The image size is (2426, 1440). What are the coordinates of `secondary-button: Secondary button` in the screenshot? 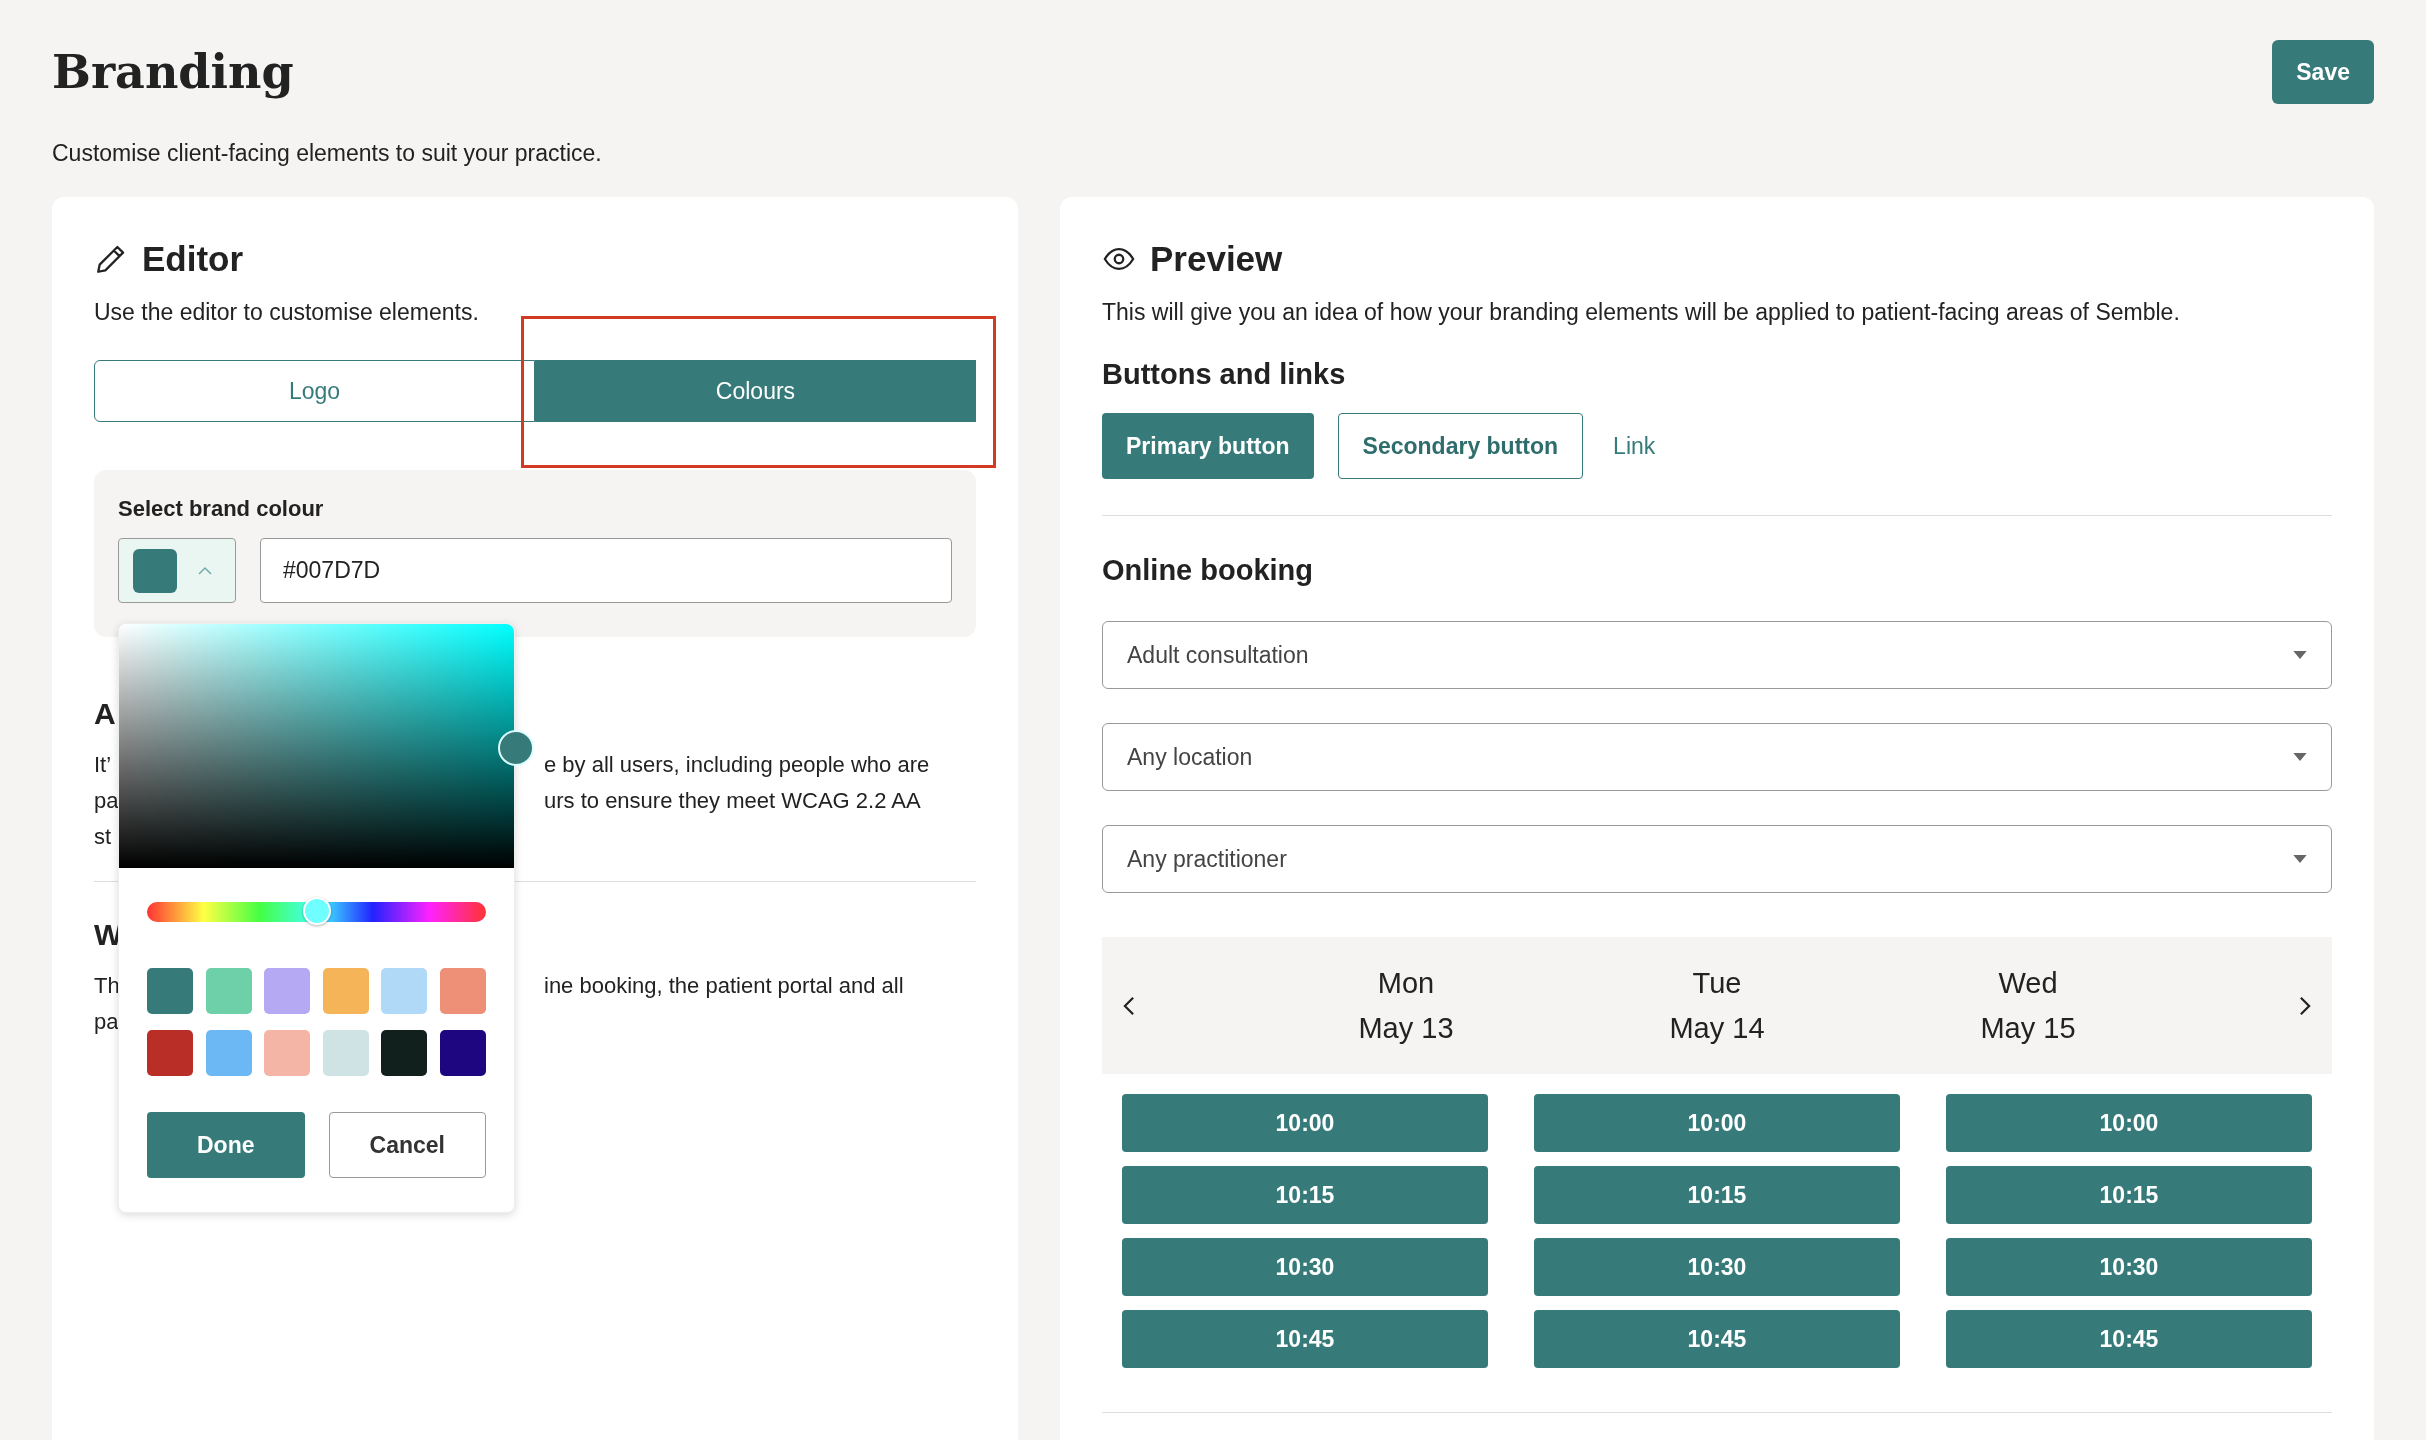 It's located at (1460, 446).